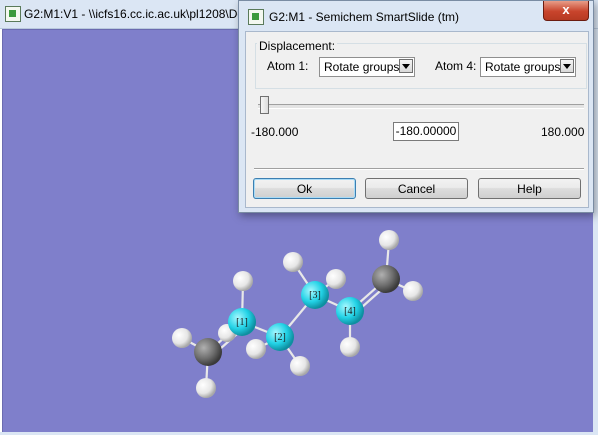 The image size is (598, 435). I want to click on dialog-titlebar: G2:M1 - Semichem SmartSlide (tm) x, so click(416, 16).